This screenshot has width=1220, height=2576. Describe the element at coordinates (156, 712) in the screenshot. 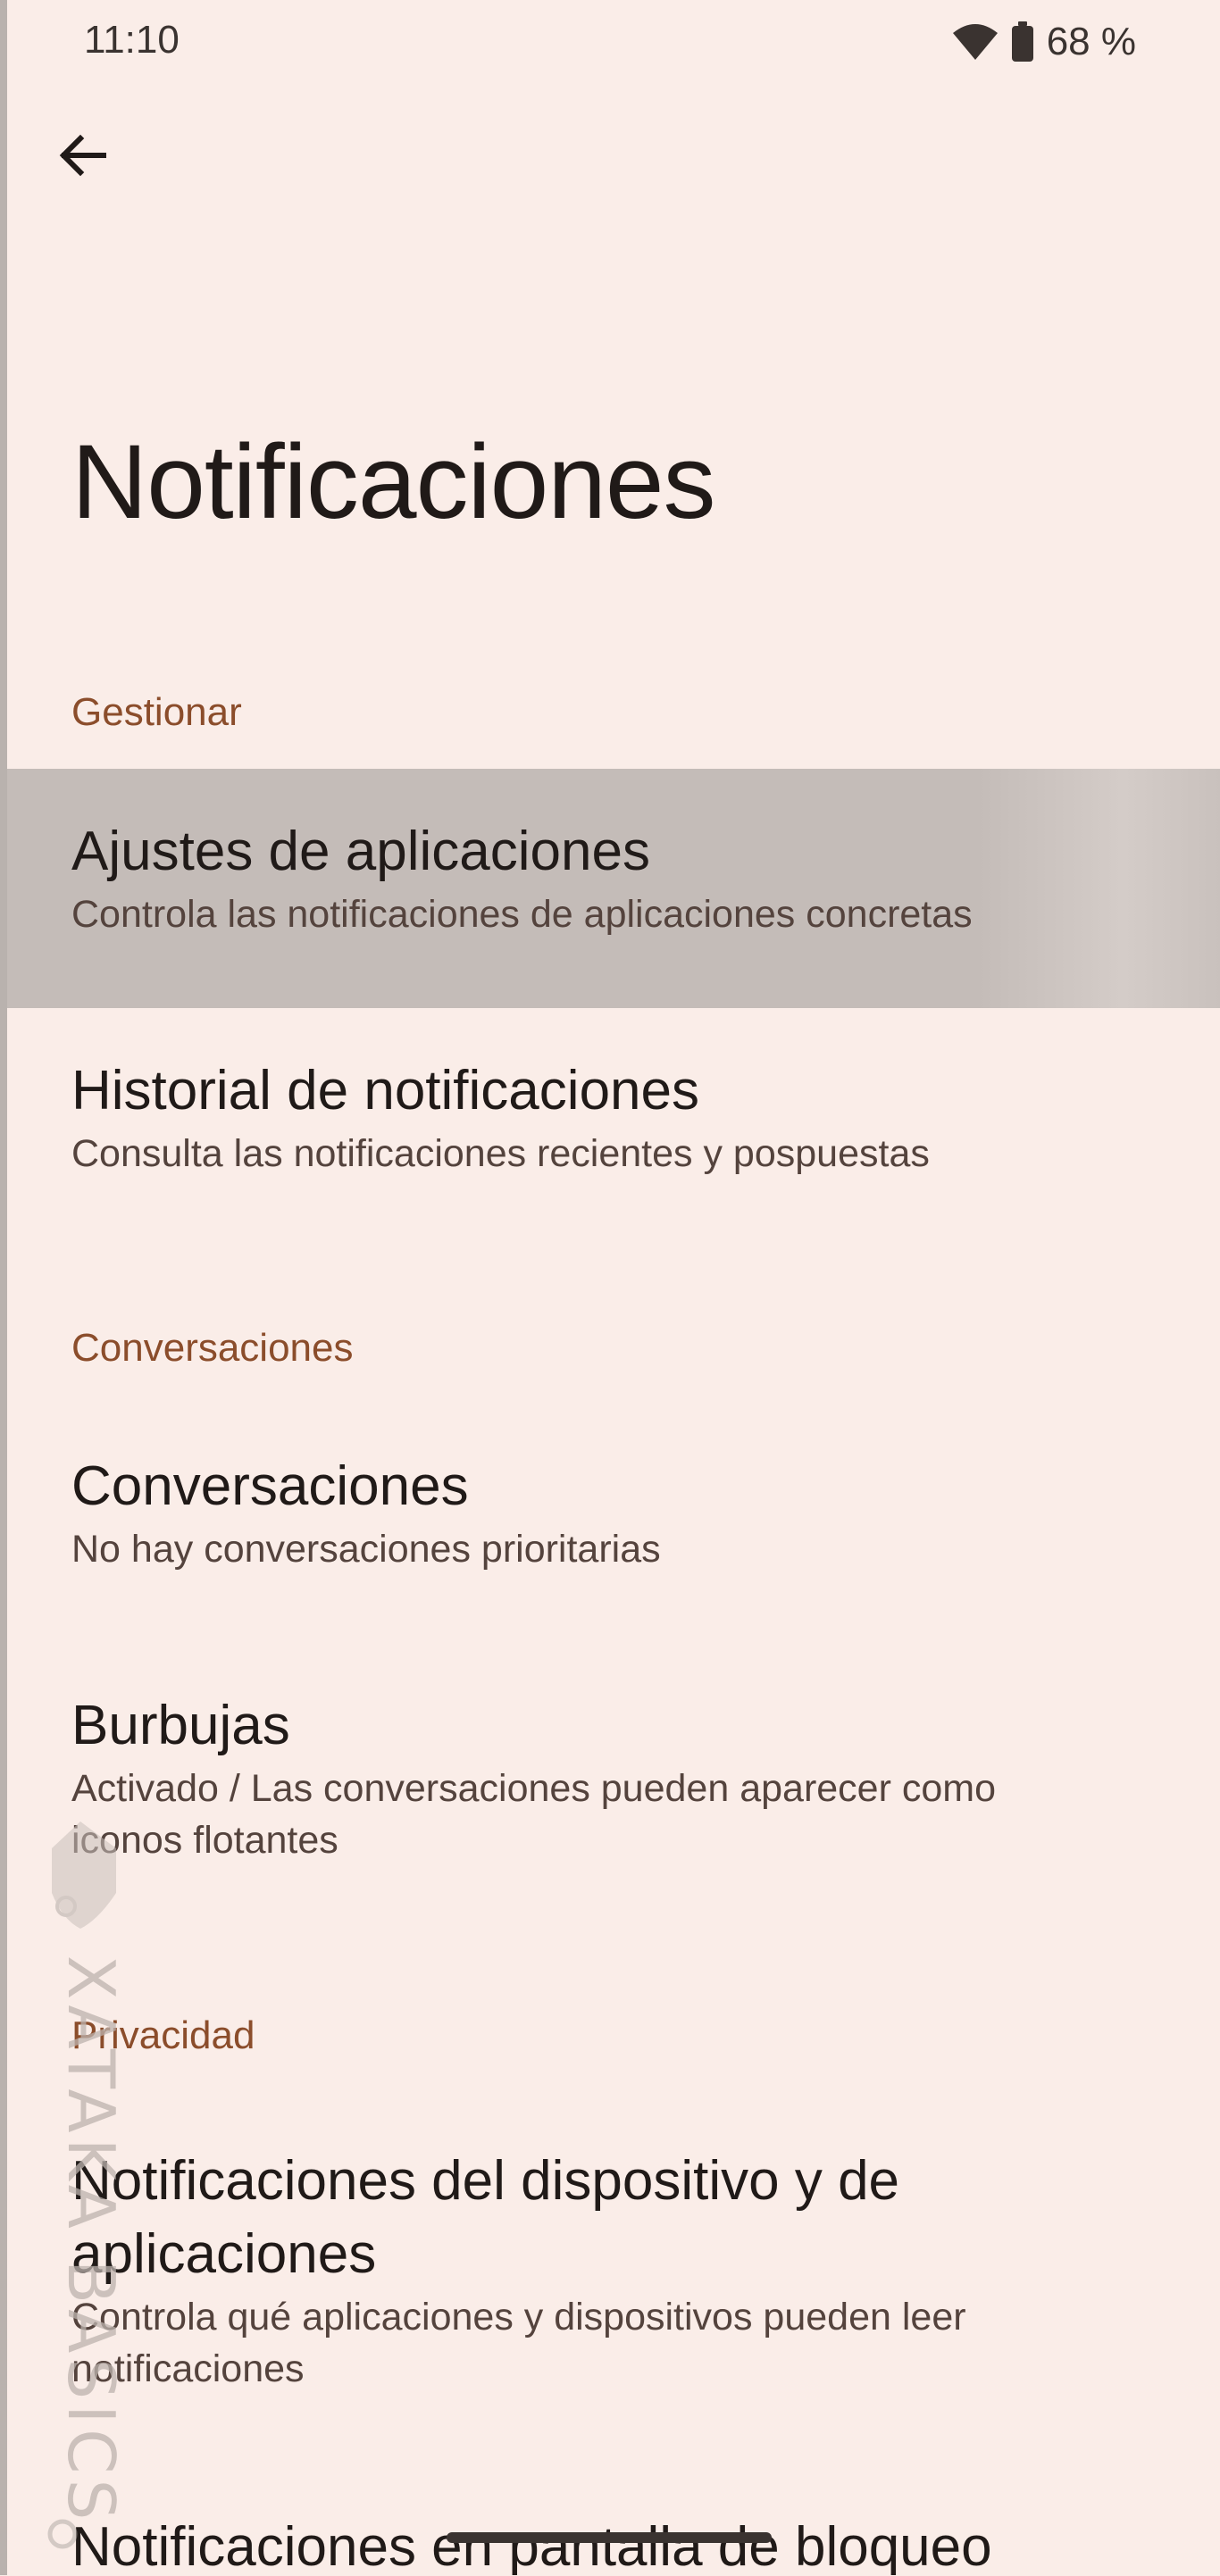

I see `section-header-manage: Gestionar` at that location.